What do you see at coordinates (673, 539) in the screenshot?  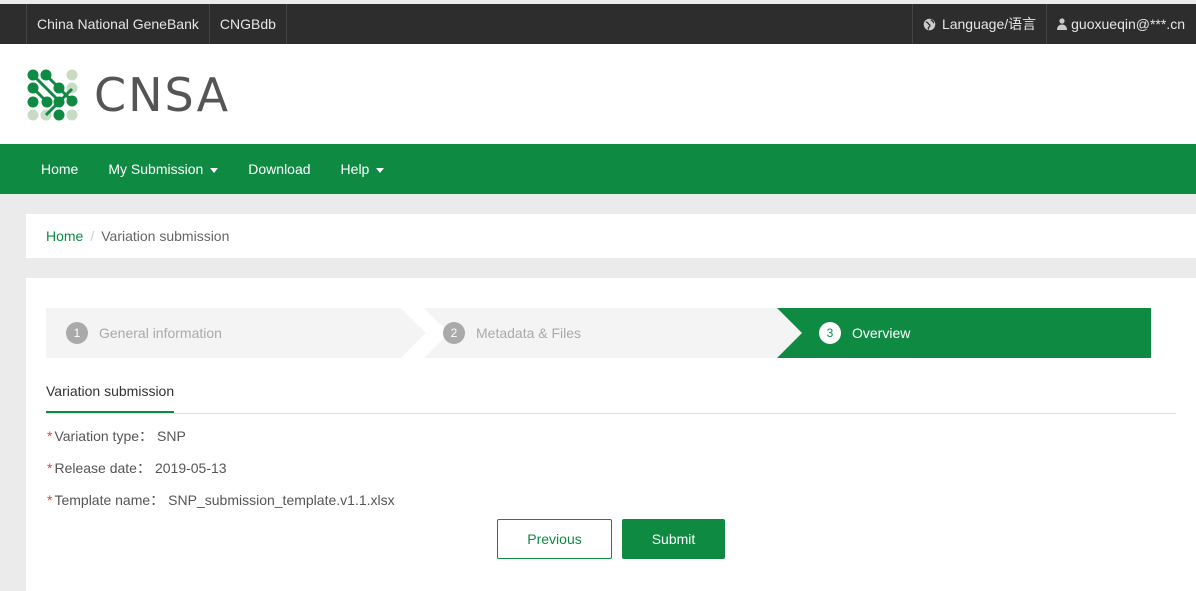 I see `submit-button: Submit` at bounding box center [673, 539].